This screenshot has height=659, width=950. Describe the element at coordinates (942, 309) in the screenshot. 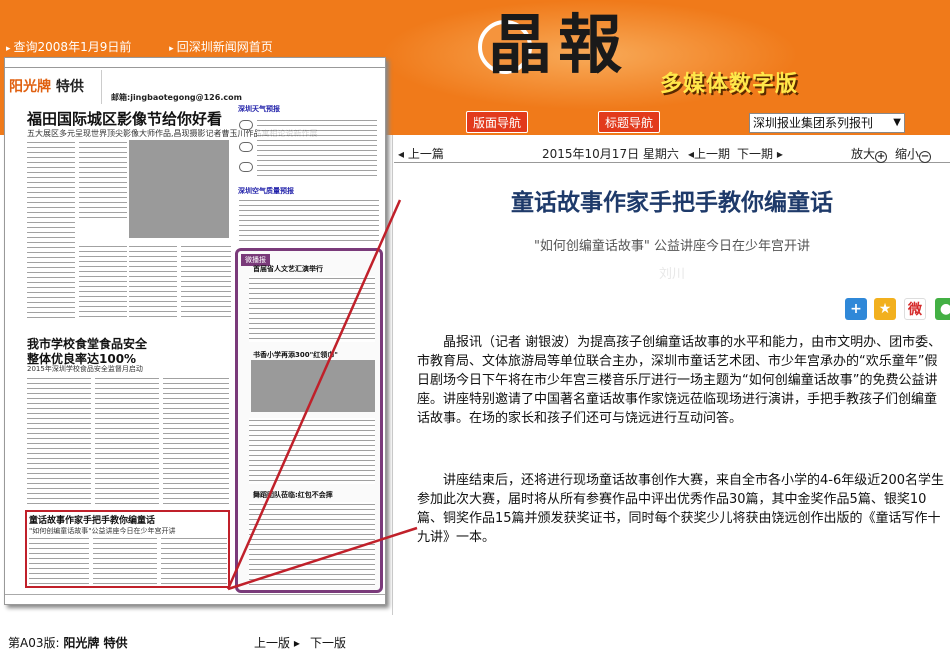

I see `wechat-icon: ●` at that location.